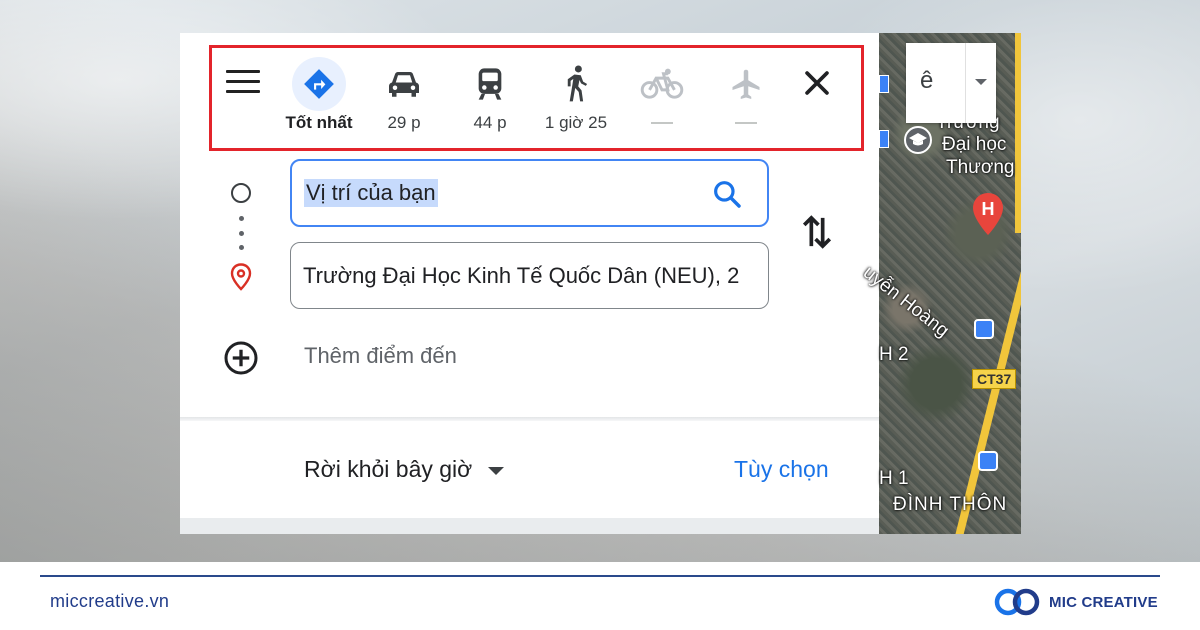  What do you see at coordinates (529, 419) in the screenshot?
I see `section-divider` at bounding box center [529, 419].